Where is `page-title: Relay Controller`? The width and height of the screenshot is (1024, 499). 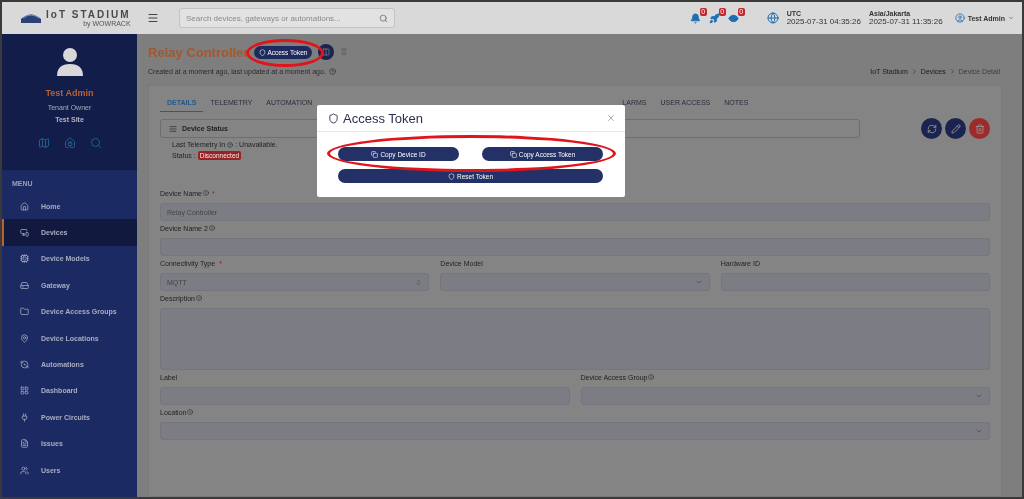 page-title: Relay Controller is located at coordinates (198, 52).